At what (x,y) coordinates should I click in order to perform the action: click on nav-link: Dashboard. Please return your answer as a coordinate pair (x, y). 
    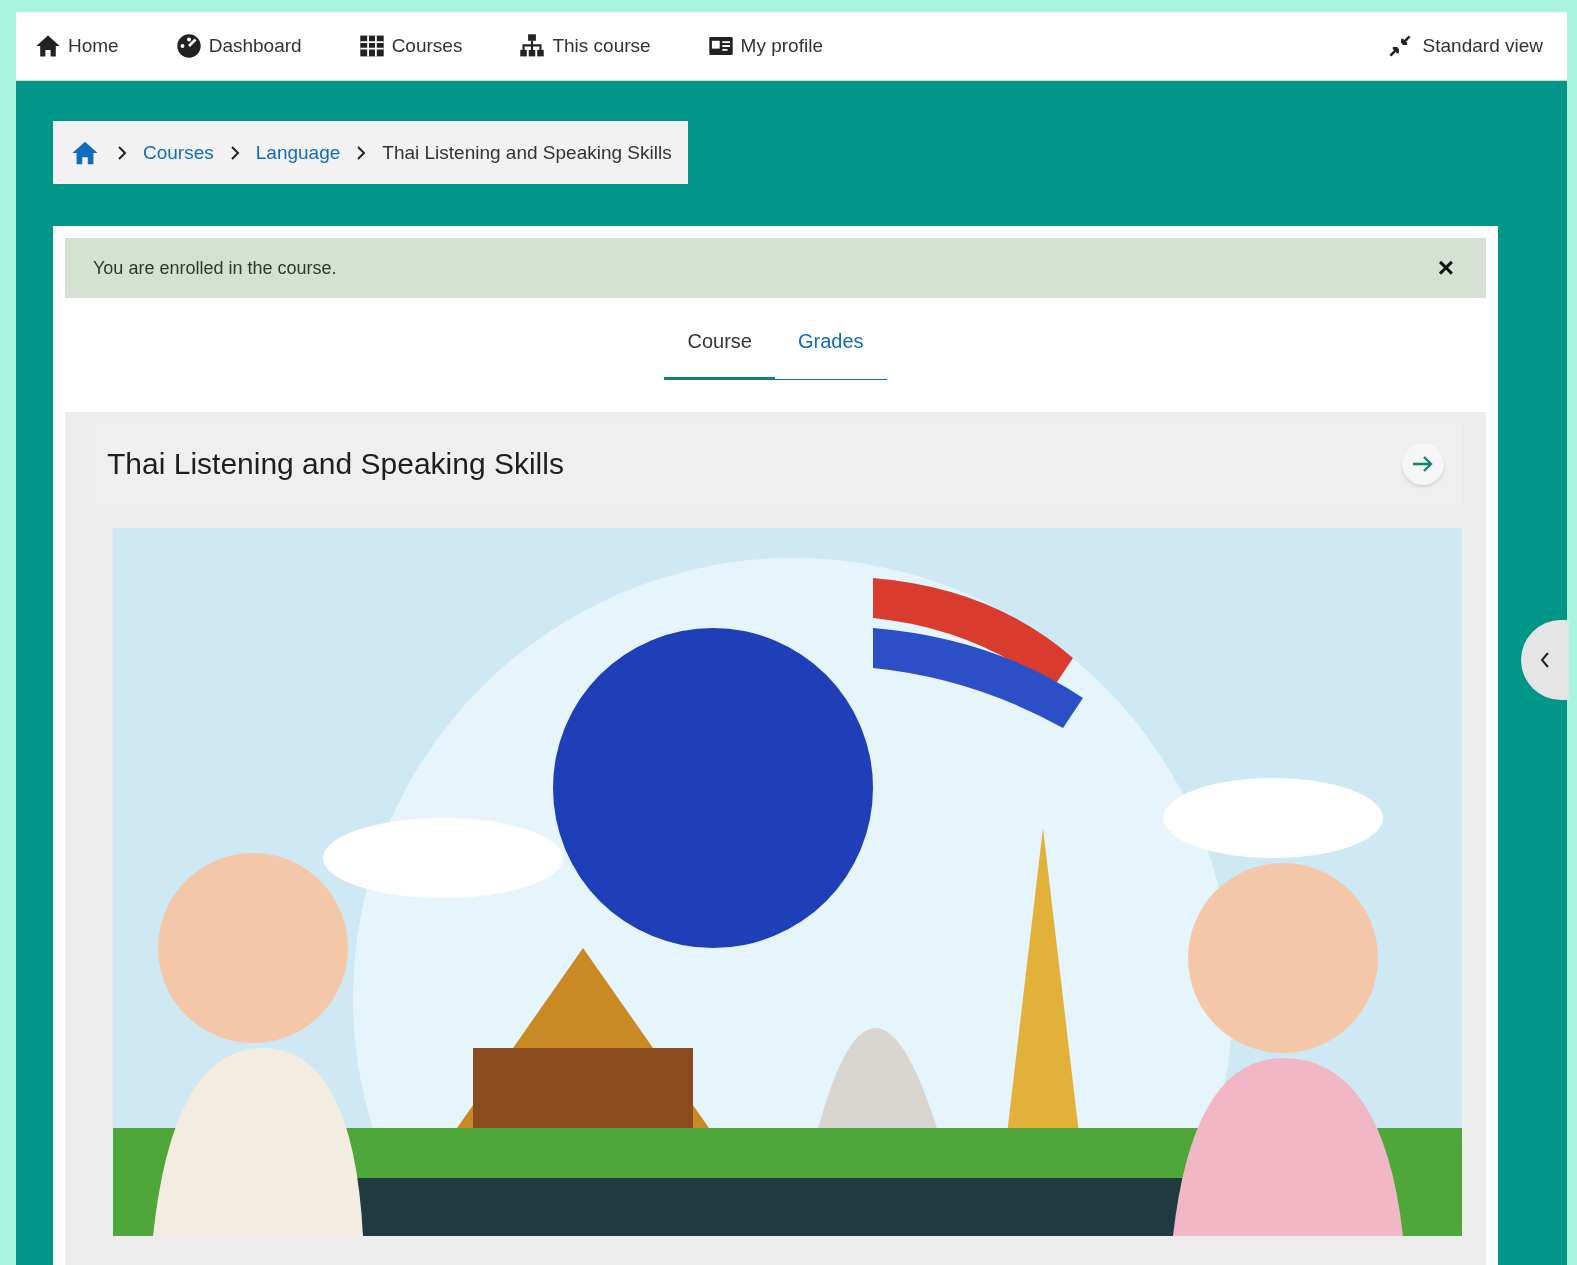
    Looking at the image, I should click on (238, 46).